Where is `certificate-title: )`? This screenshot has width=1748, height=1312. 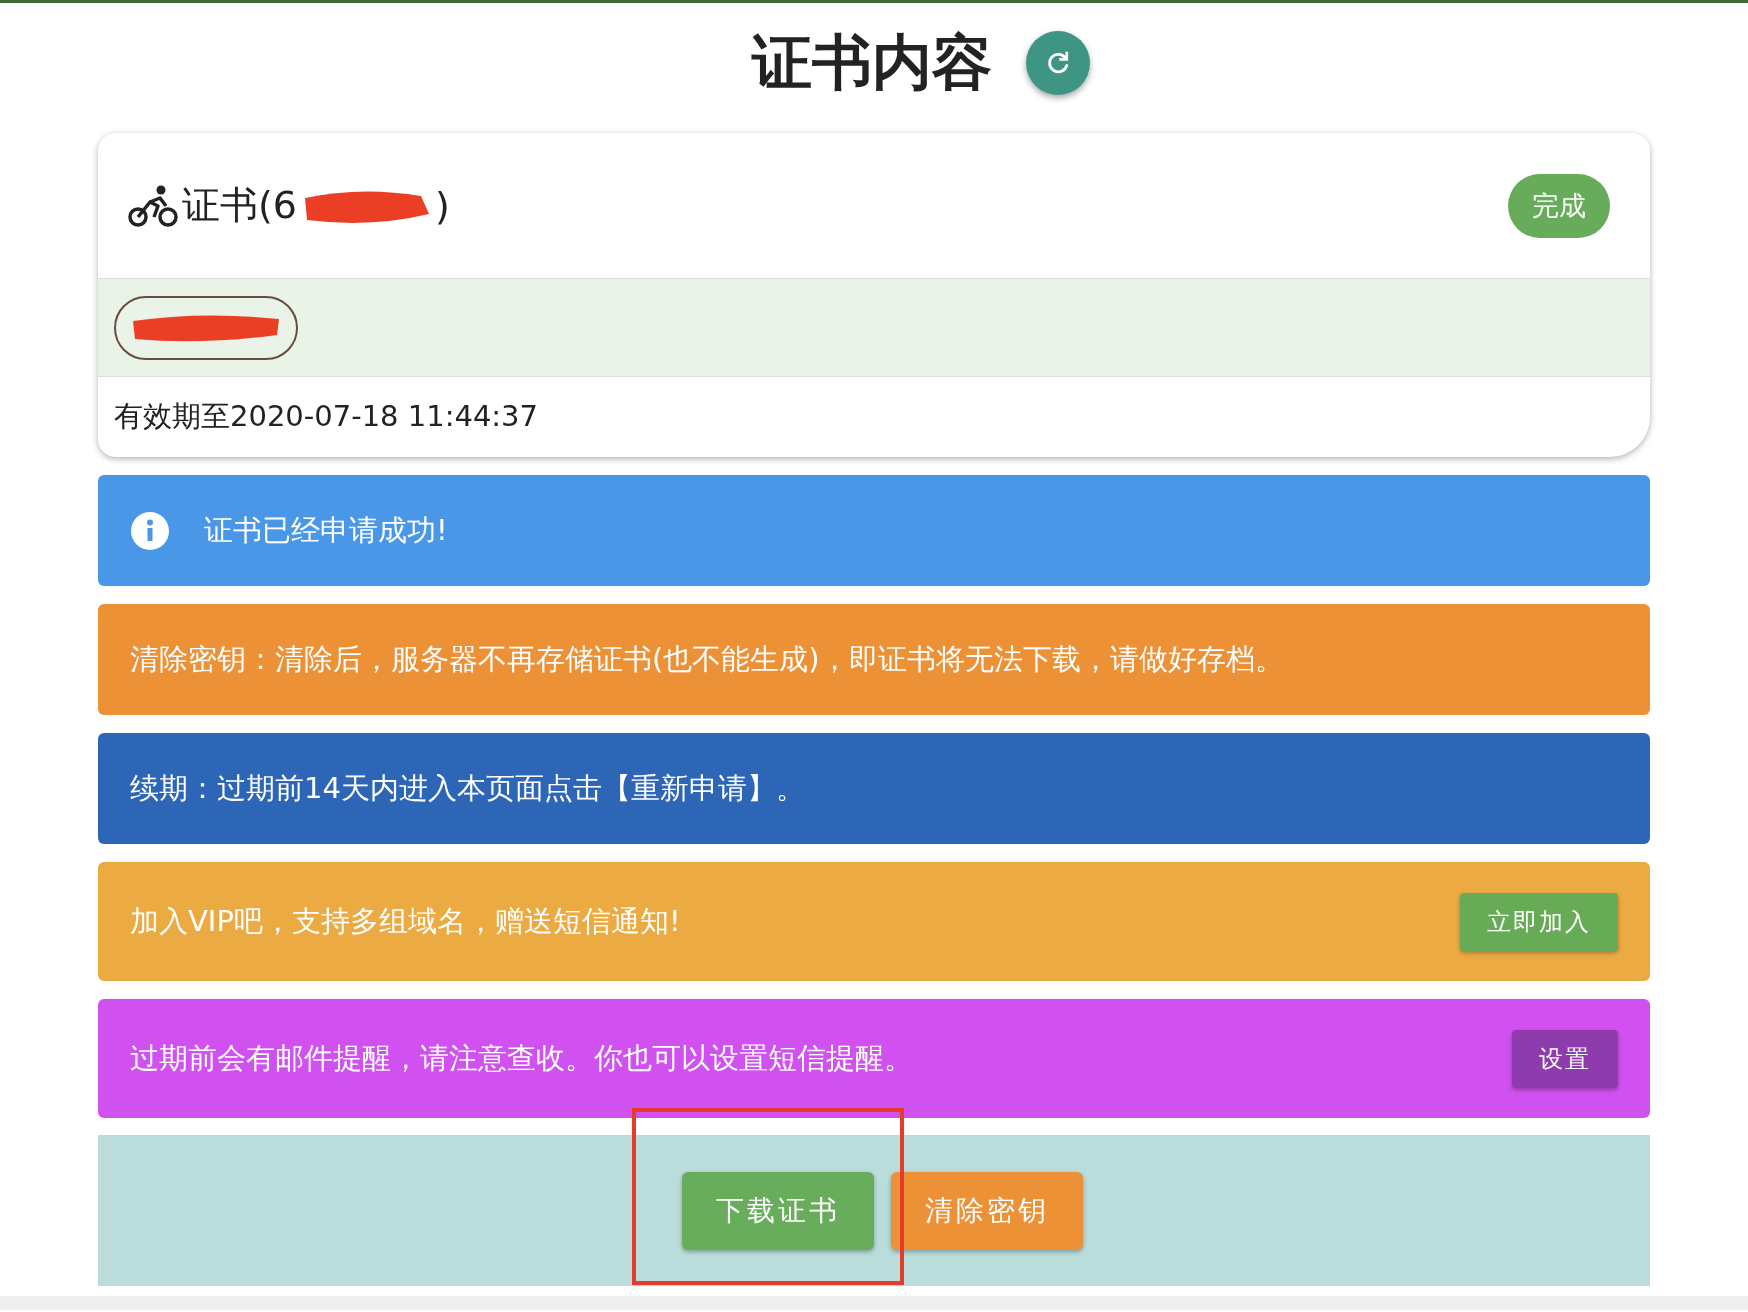
certificate-title: ) is located at coordinates (442, 205).